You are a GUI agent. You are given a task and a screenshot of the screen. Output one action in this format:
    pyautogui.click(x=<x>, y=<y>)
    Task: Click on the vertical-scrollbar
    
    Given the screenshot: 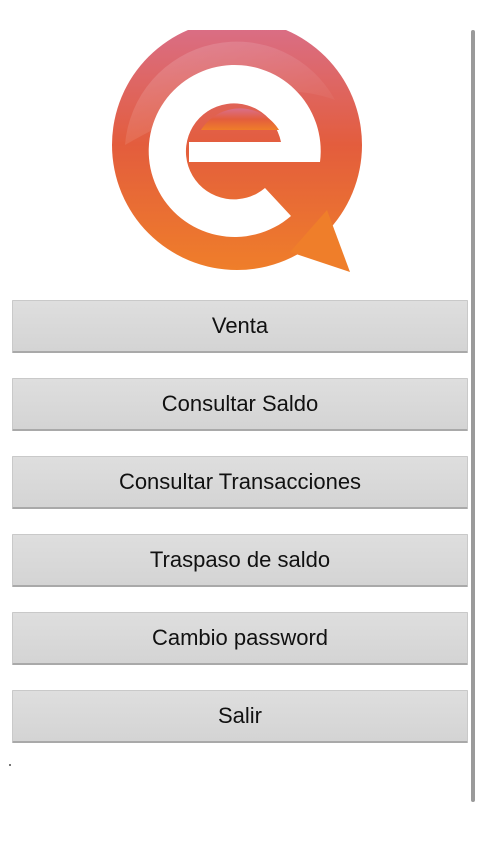 What is the action you would take?
    pyautogui.click(x=473, y=416)
    